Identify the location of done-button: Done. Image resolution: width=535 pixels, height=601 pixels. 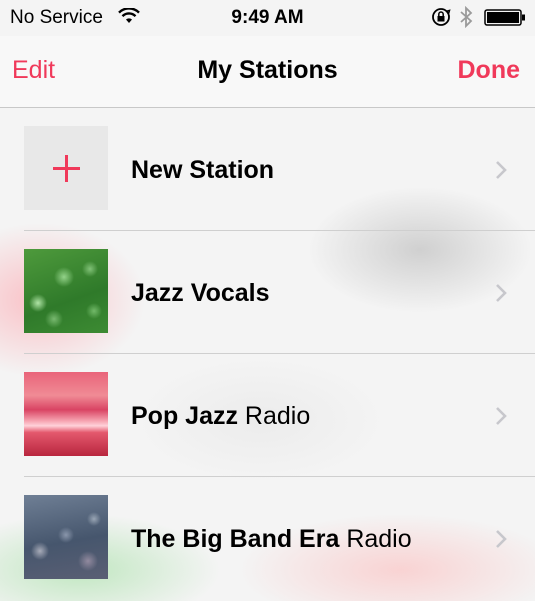
(489, 70).